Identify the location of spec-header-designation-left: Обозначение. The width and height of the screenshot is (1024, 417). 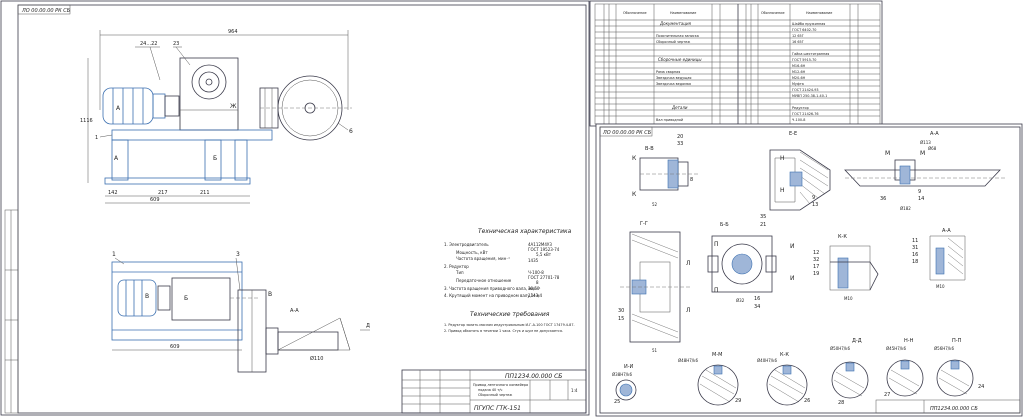
(635, 13).